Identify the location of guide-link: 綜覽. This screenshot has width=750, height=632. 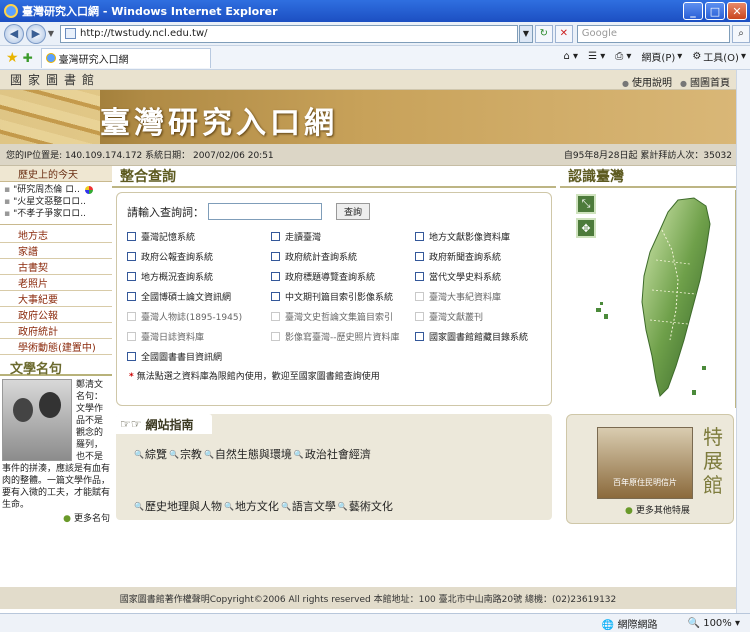
(150, 454).